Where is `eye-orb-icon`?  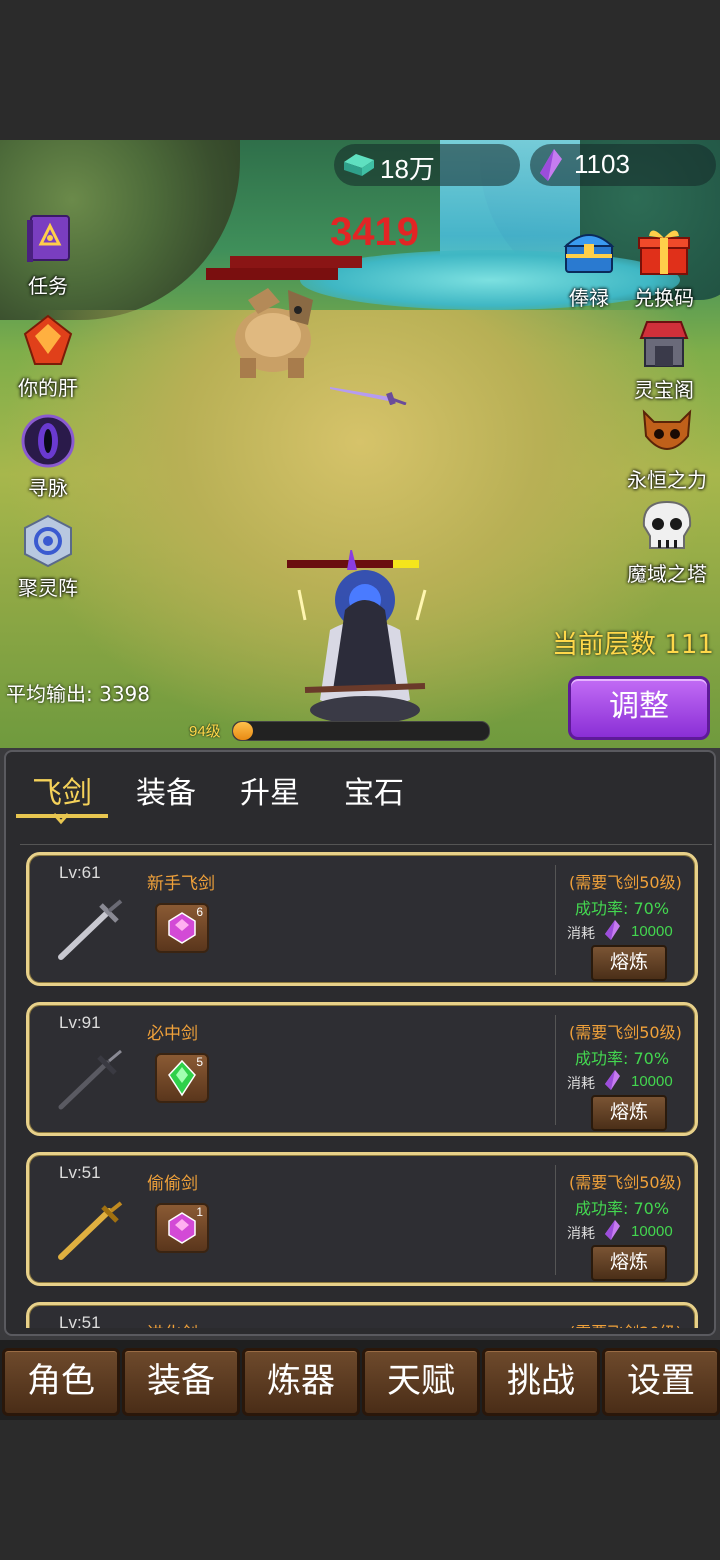
eye-orb-icon is located at coordinates (48, 441).